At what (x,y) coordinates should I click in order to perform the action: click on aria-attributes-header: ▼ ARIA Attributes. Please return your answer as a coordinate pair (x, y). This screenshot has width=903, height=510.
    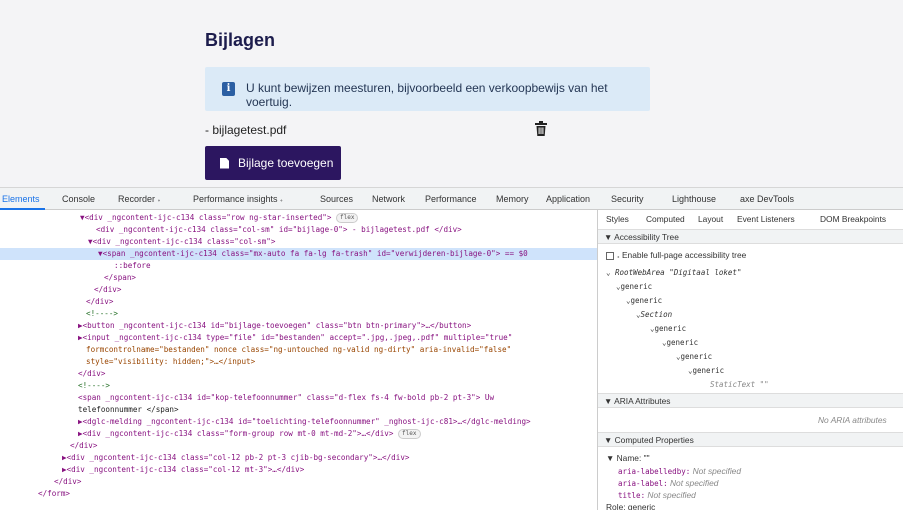
    Looking at the image, I should click on (750, 400).